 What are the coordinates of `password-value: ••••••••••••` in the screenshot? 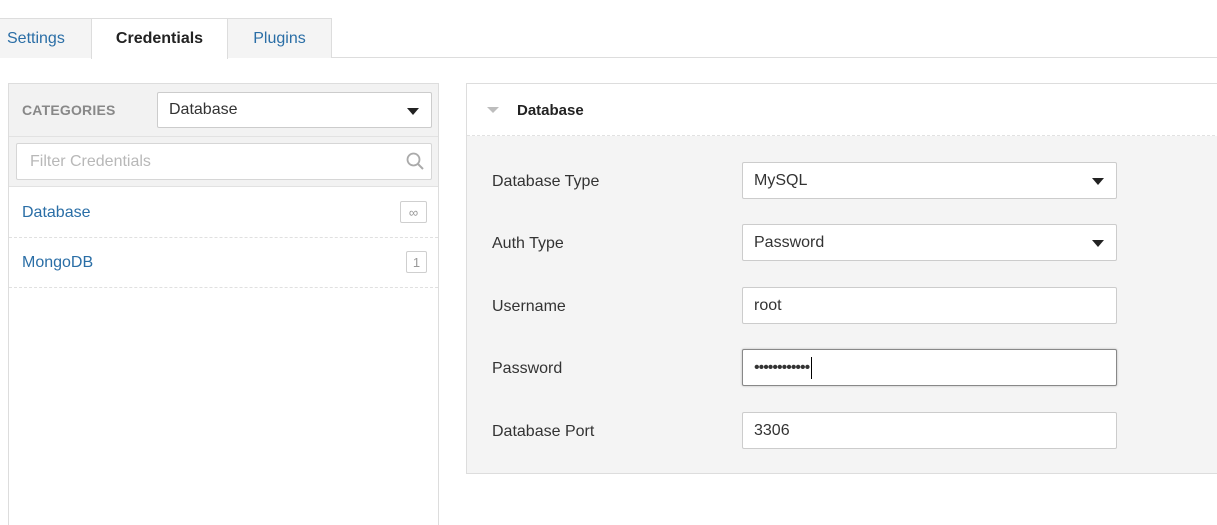 It's located at (782, 367).